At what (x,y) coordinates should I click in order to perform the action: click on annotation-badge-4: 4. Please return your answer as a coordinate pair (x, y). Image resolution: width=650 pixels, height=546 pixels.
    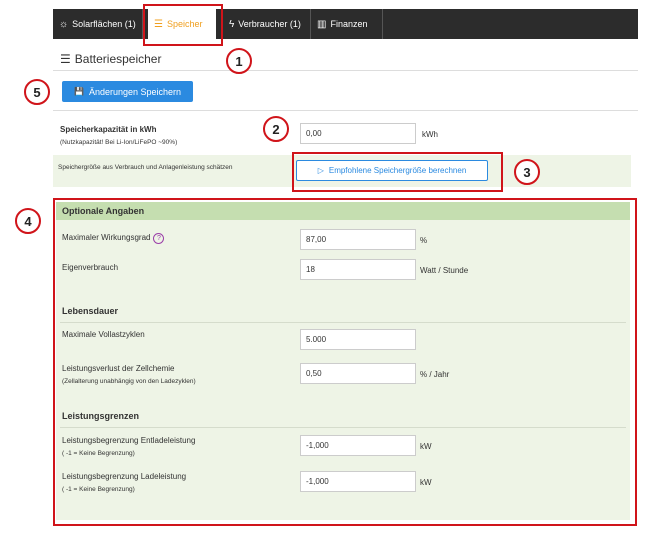
    Looking at the image, I should click on (28, 221).